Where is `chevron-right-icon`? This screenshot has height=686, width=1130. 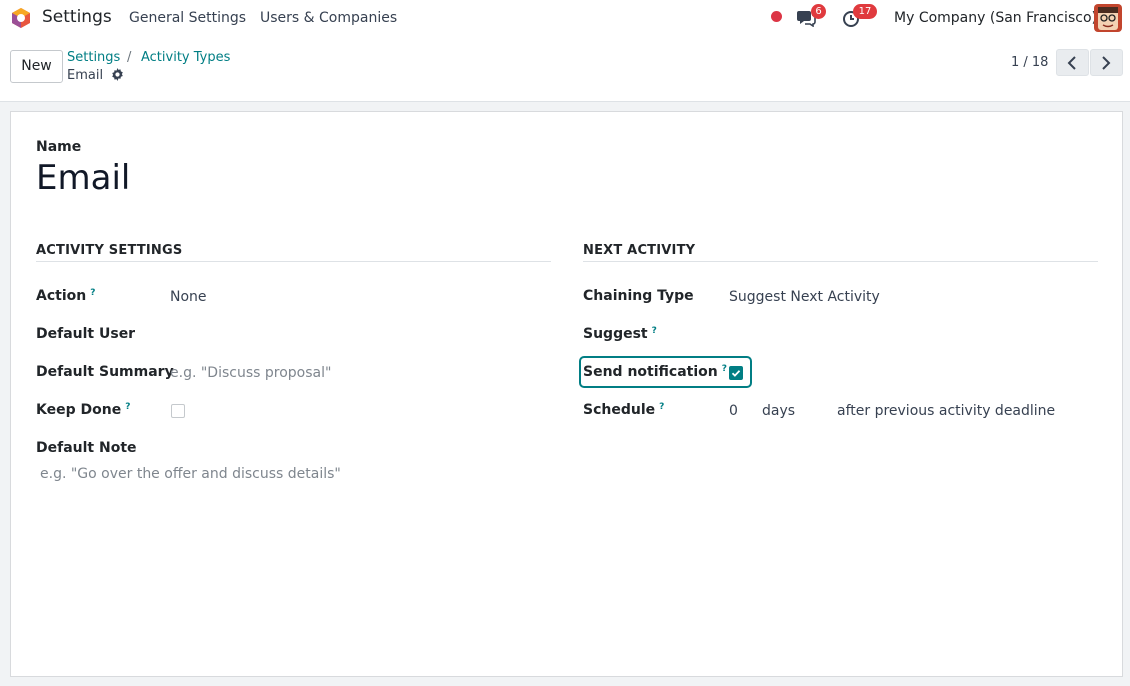 chevron-right-icon is located at coordinates (1106, 63).